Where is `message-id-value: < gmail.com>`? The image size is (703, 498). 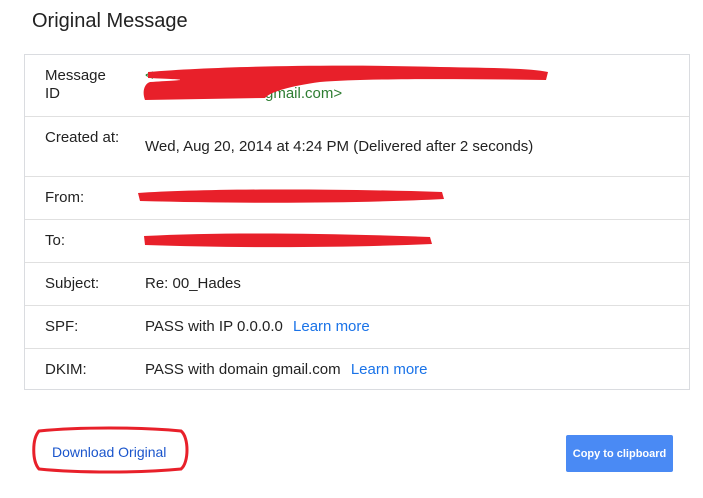
message-id-value: < gmail.com> is located at coordinates (243, 85).